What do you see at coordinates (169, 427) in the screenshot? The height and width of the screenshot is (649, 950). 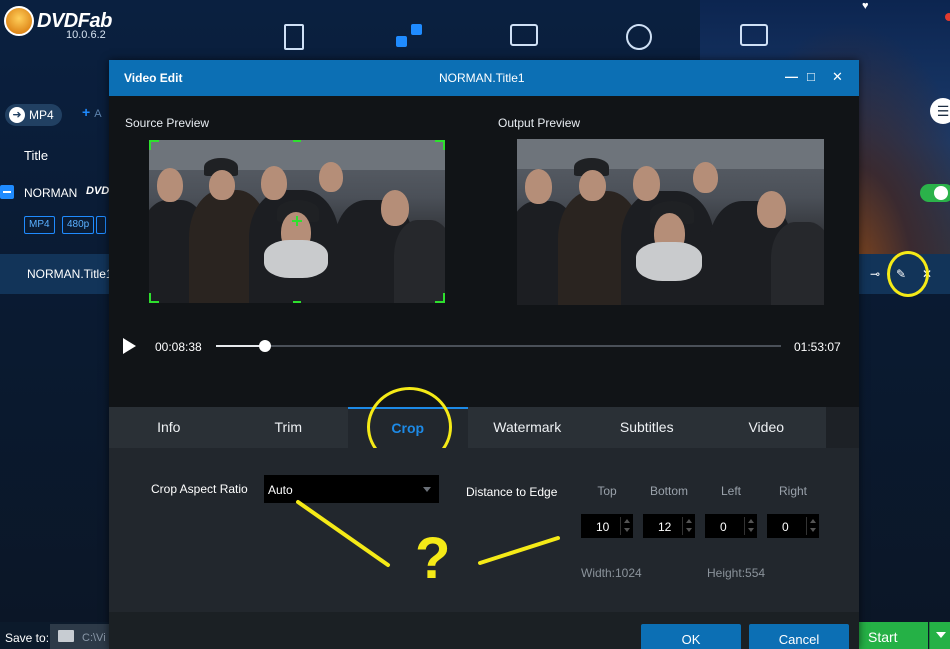 I see `tab-info: Info` at bounding box center [169, 427].